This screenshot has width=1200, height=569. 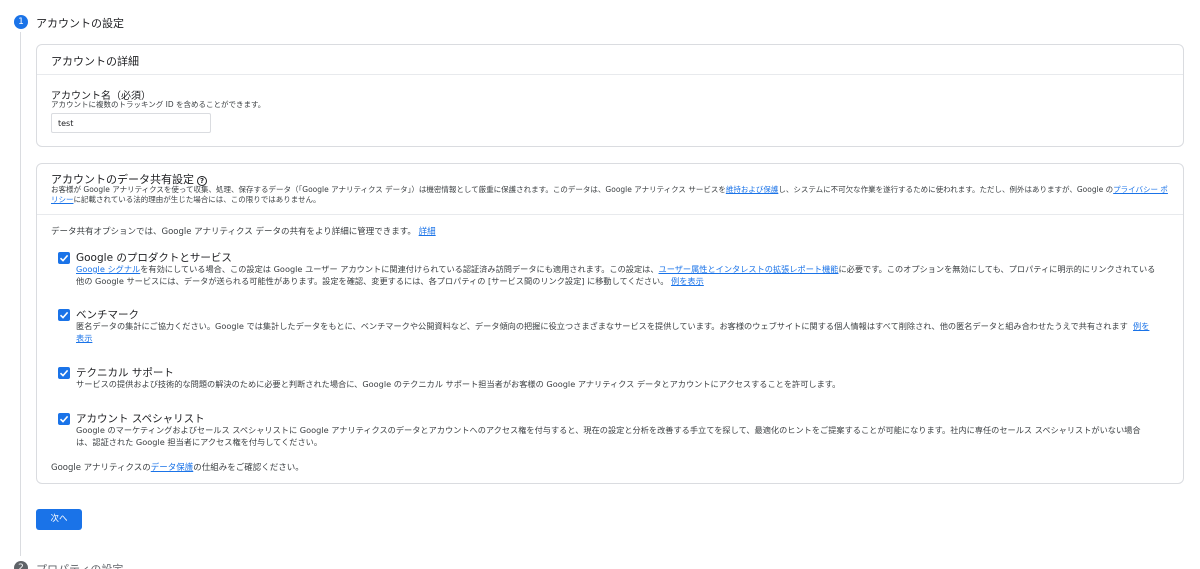 I want to click on step-1-title: アカウントの設定, so click(x=80, y=23).